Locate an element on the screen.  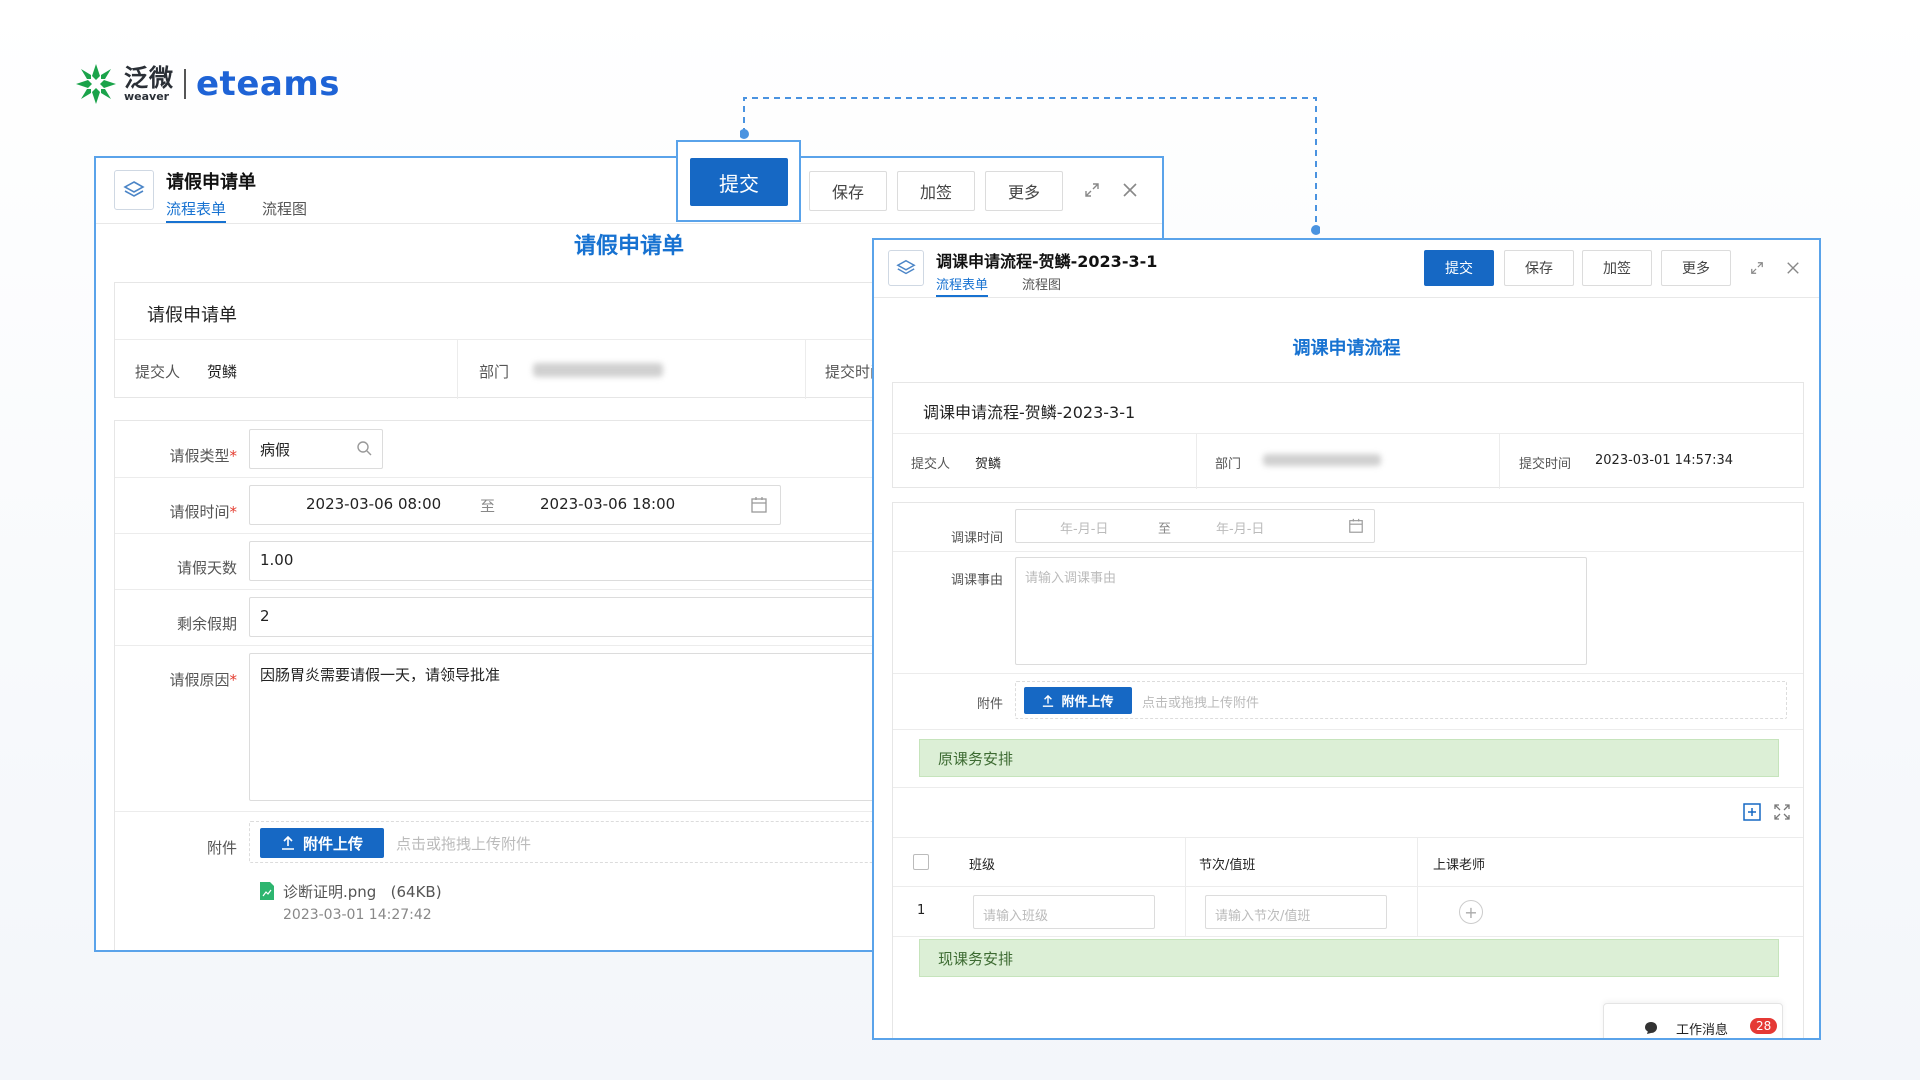
submit-time-label: 提交时间 is located at coordinates (1545, 464).